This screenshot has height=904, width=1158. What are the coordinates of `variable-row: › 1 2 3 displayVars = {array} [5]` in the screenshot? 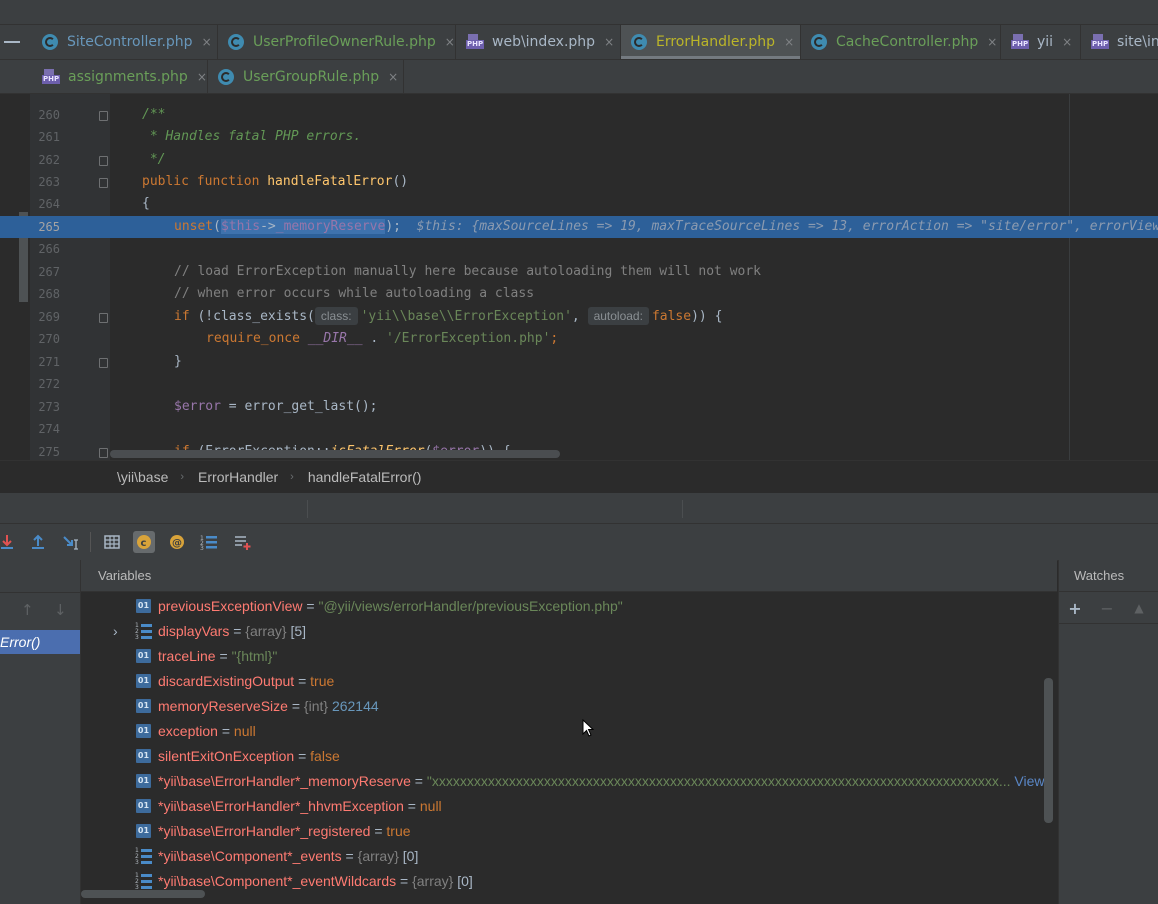 It's located at (569, 631).